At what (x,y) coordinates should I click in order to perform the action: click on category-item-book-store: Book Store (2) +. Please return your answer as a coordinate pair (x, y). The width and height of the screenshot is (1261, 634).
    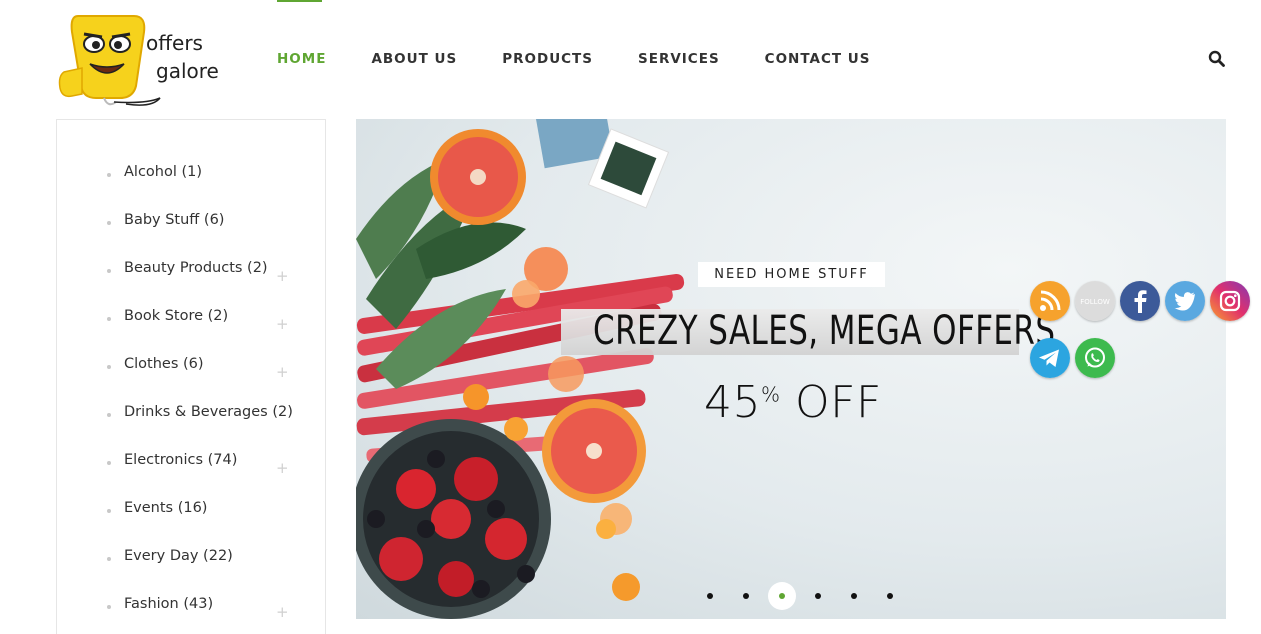
    Looking at the image, I should click on (191, 318).